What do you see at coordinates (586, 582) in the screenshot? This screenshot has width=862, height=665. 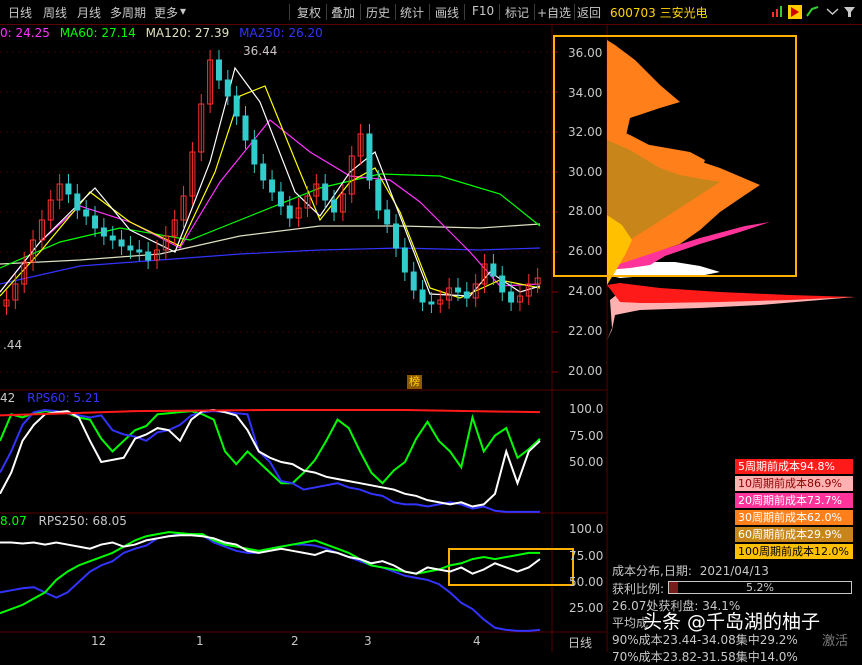 I see `rps250-axis-label: 50.00` at bounding box center [586, 582].